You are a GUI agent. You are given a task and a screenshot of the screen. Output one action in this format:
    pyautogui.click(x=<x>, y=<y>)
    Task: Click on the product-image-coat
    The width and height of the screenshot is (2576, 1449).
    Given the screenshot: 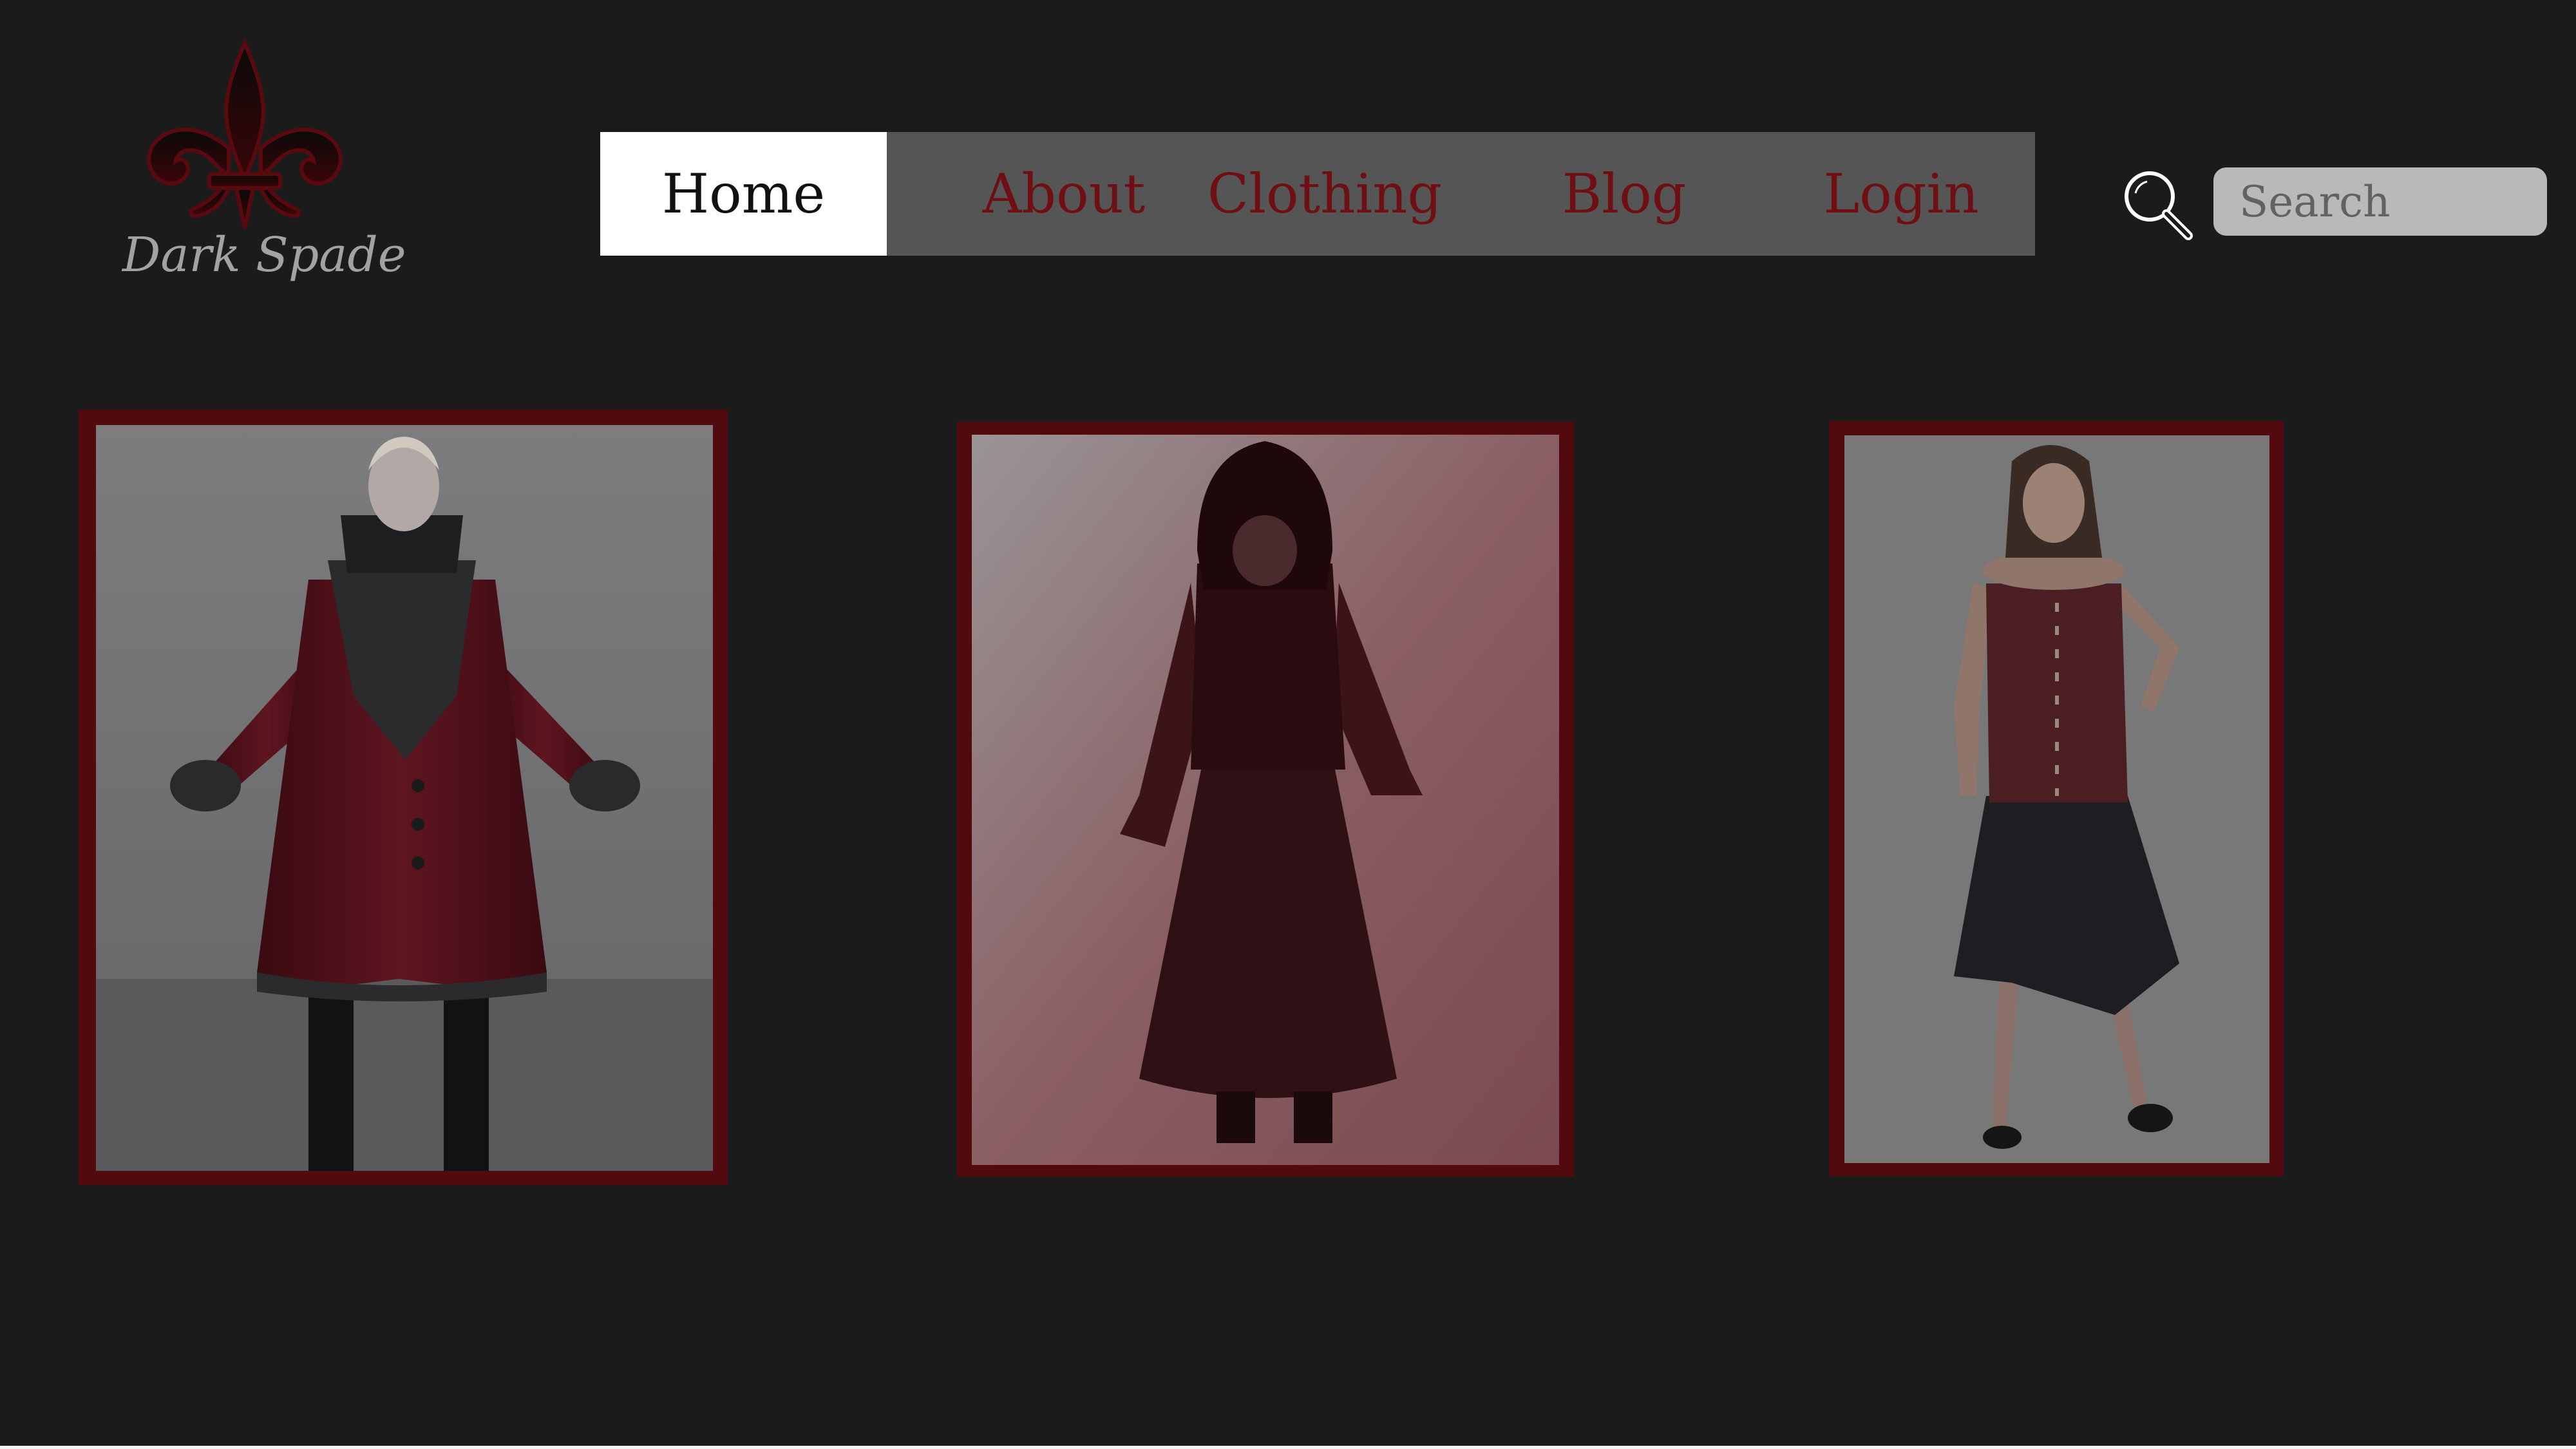 What is the action you would take?
    pyautogui.click(x=404, y=798)
    